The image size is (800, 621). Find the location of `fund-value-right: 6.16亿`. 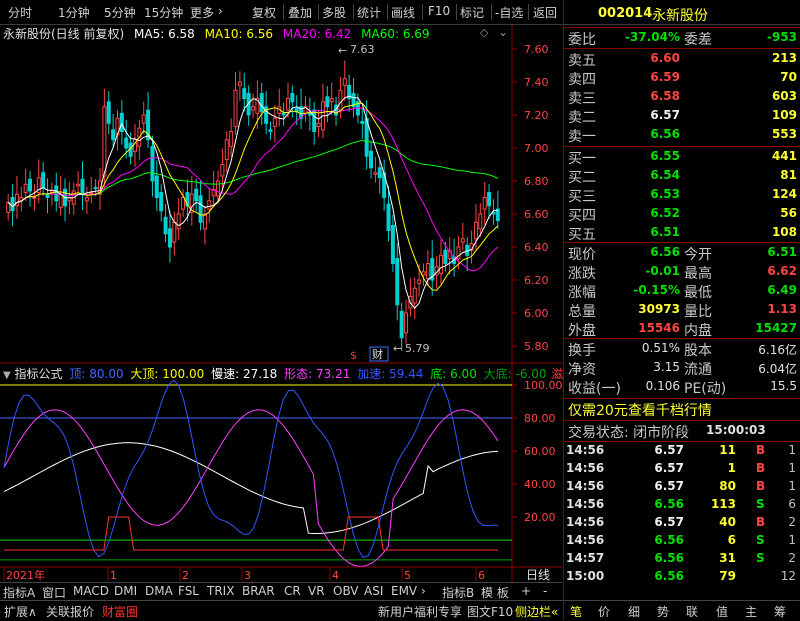

fund-value-right: 6.16亿 is located at coordinates (777, 350).